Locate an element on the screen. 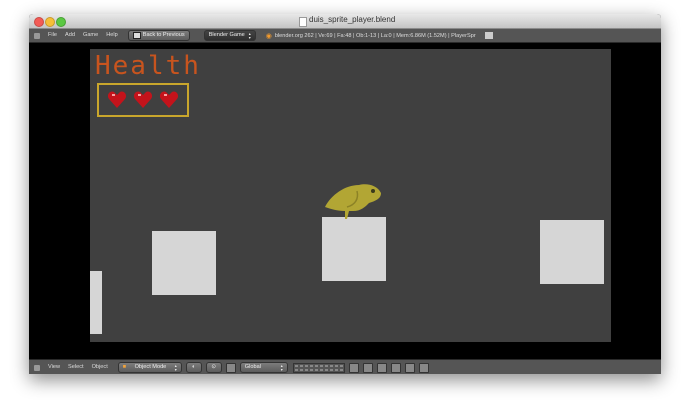 The image size is (690, 411). menu-game: Game is located at coordinates (90, 35).